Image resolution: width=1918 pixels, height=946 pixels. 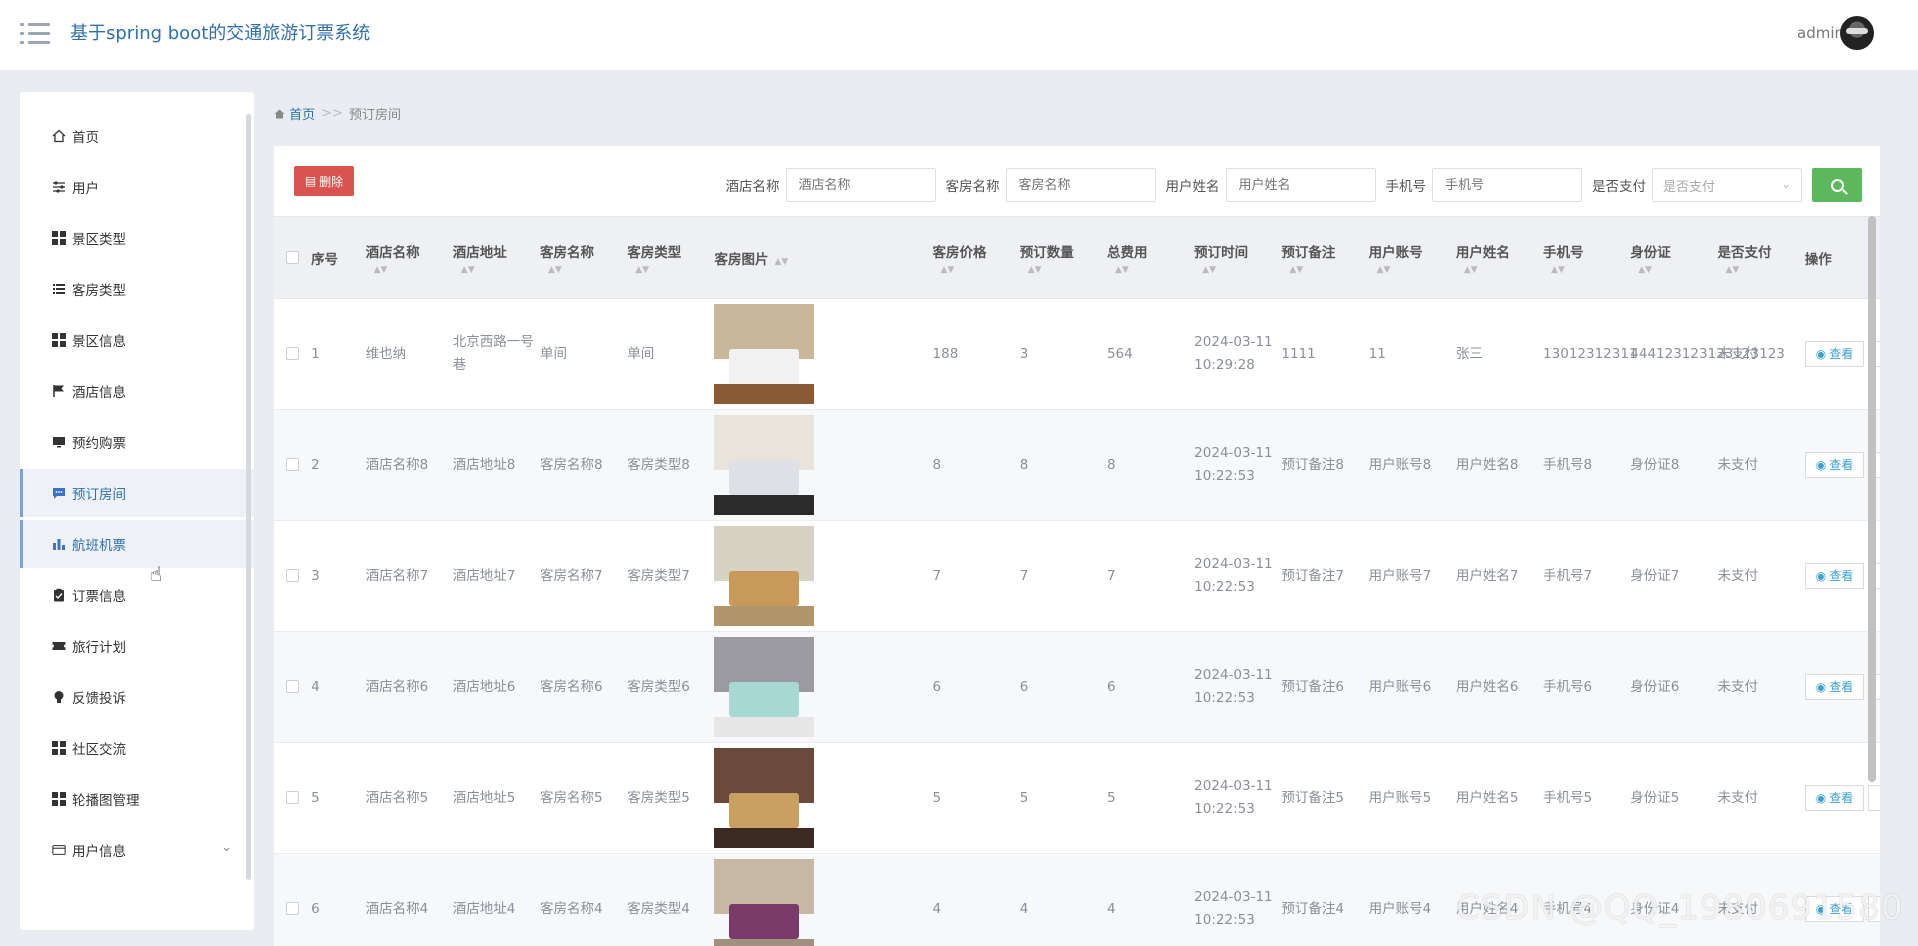 I want to click on id-card-cell: 身份证5, so click(x=1674, y=798).